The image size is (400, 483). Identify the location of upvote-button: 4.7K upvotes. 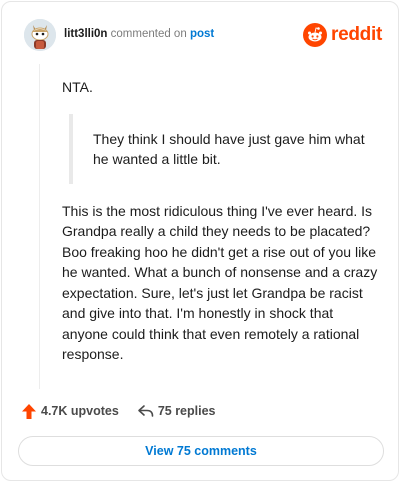
(69, 411).